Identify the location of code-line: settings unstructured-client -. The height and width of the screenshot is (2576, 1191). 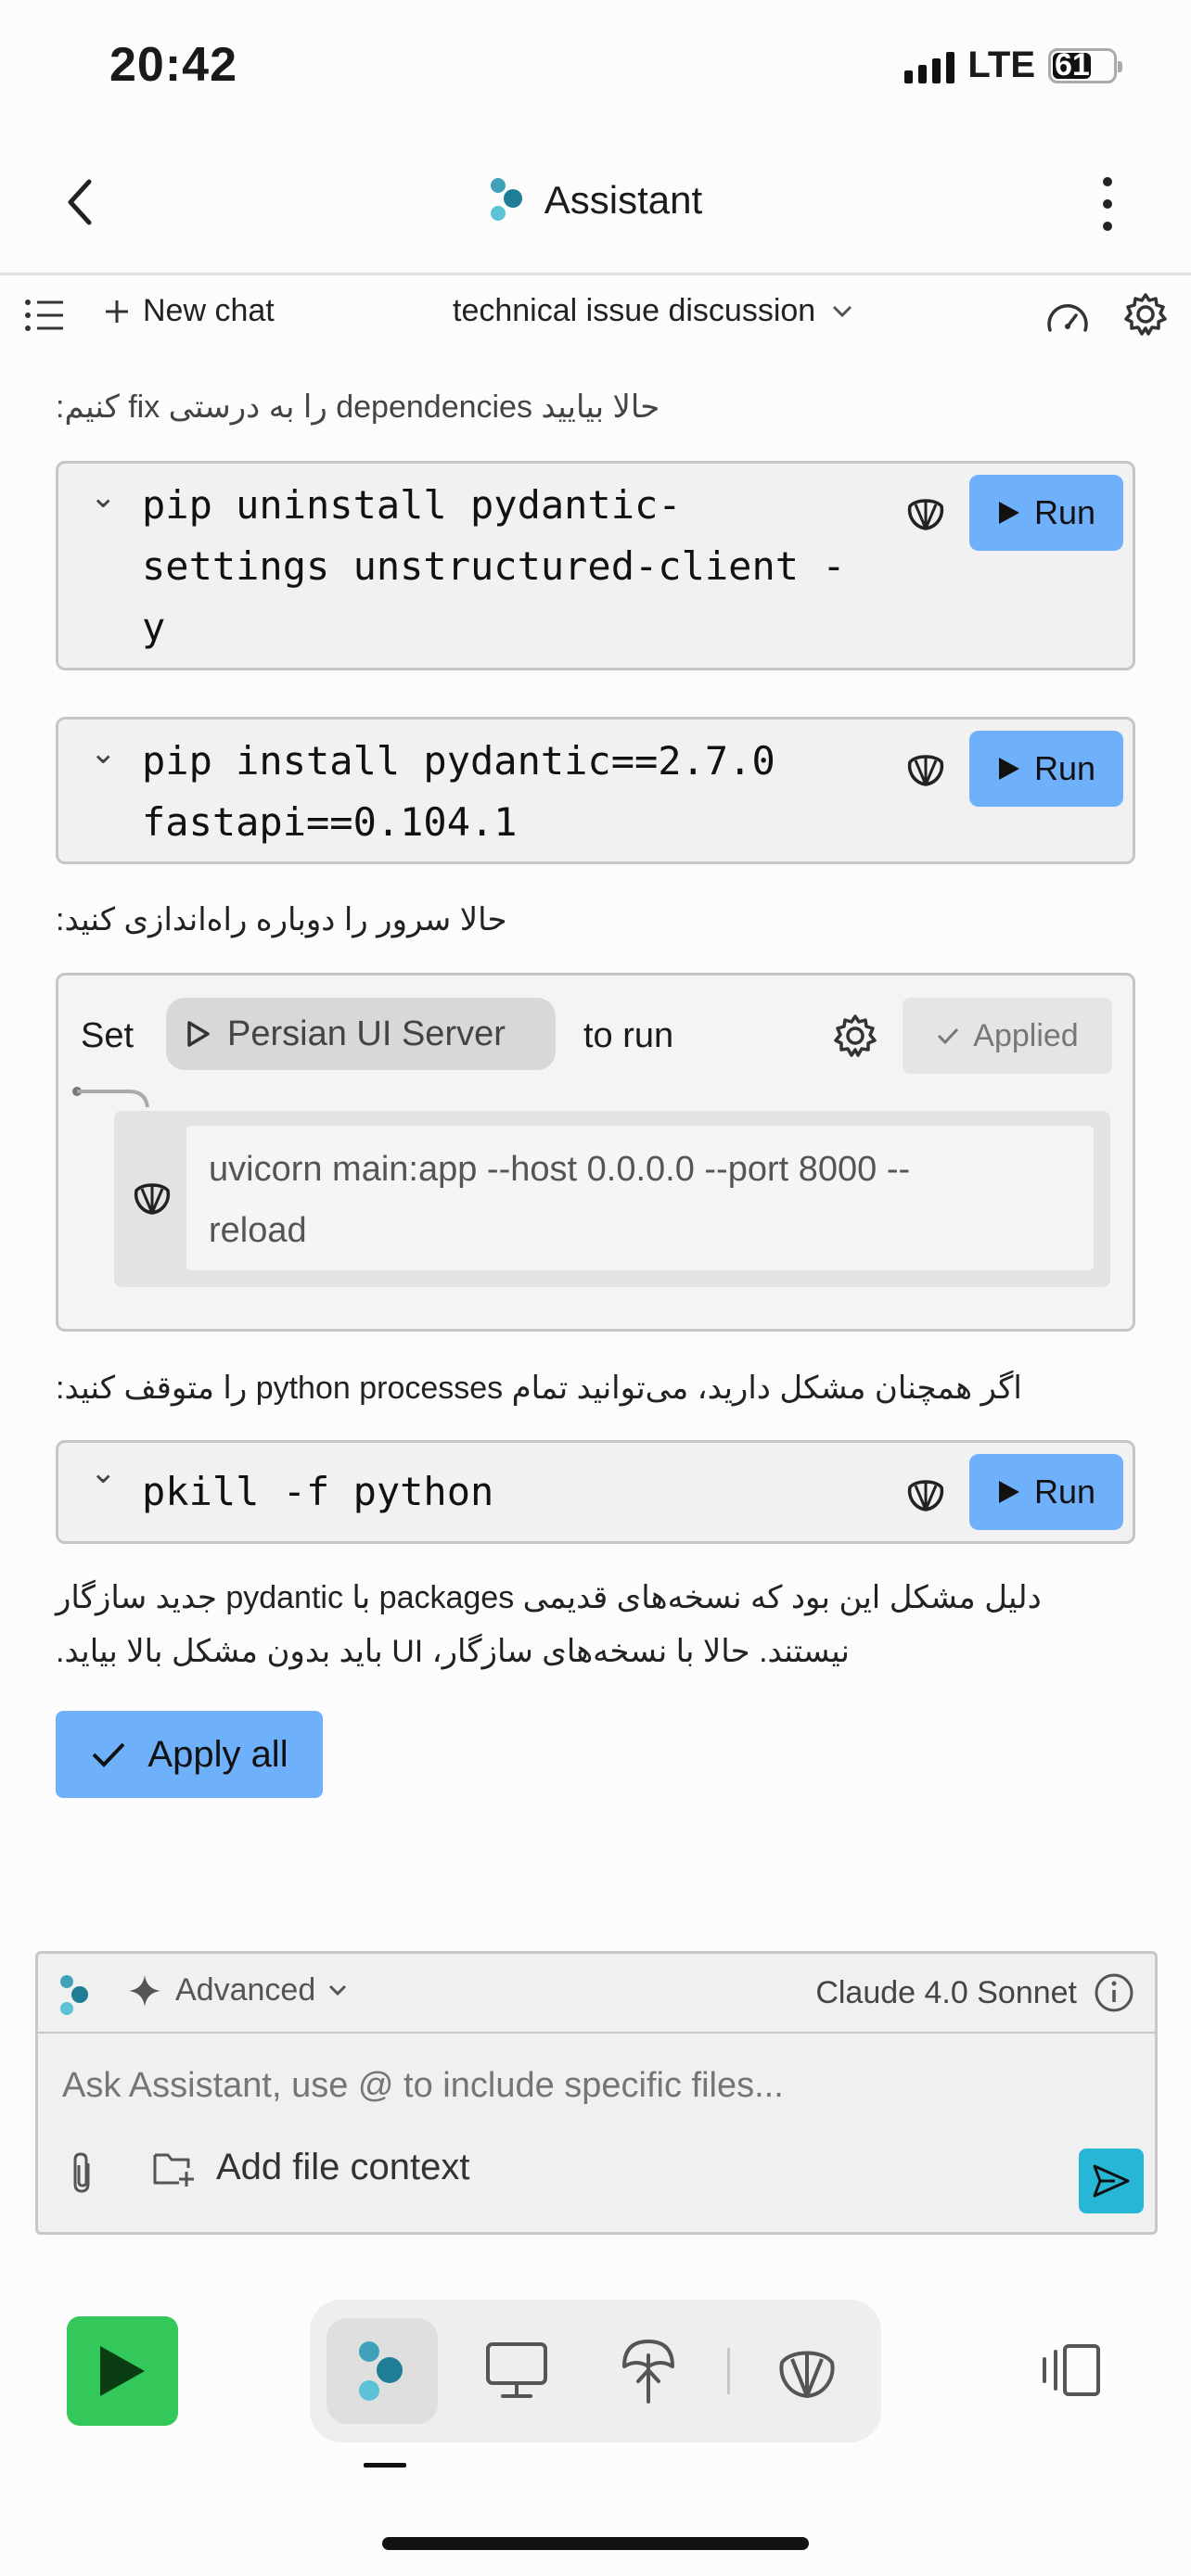
(494, 566).